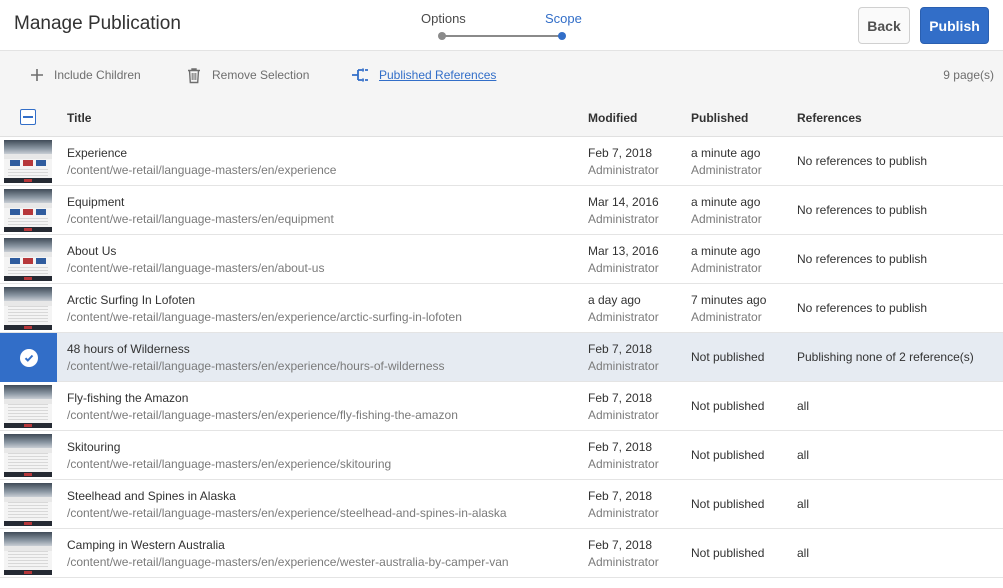 The width and height of the screenshot is (1003, 588). What do you see at coordinates (92, 251) in the screenshot?
I see `row-title: About Us` at bounding box center [92, 251].